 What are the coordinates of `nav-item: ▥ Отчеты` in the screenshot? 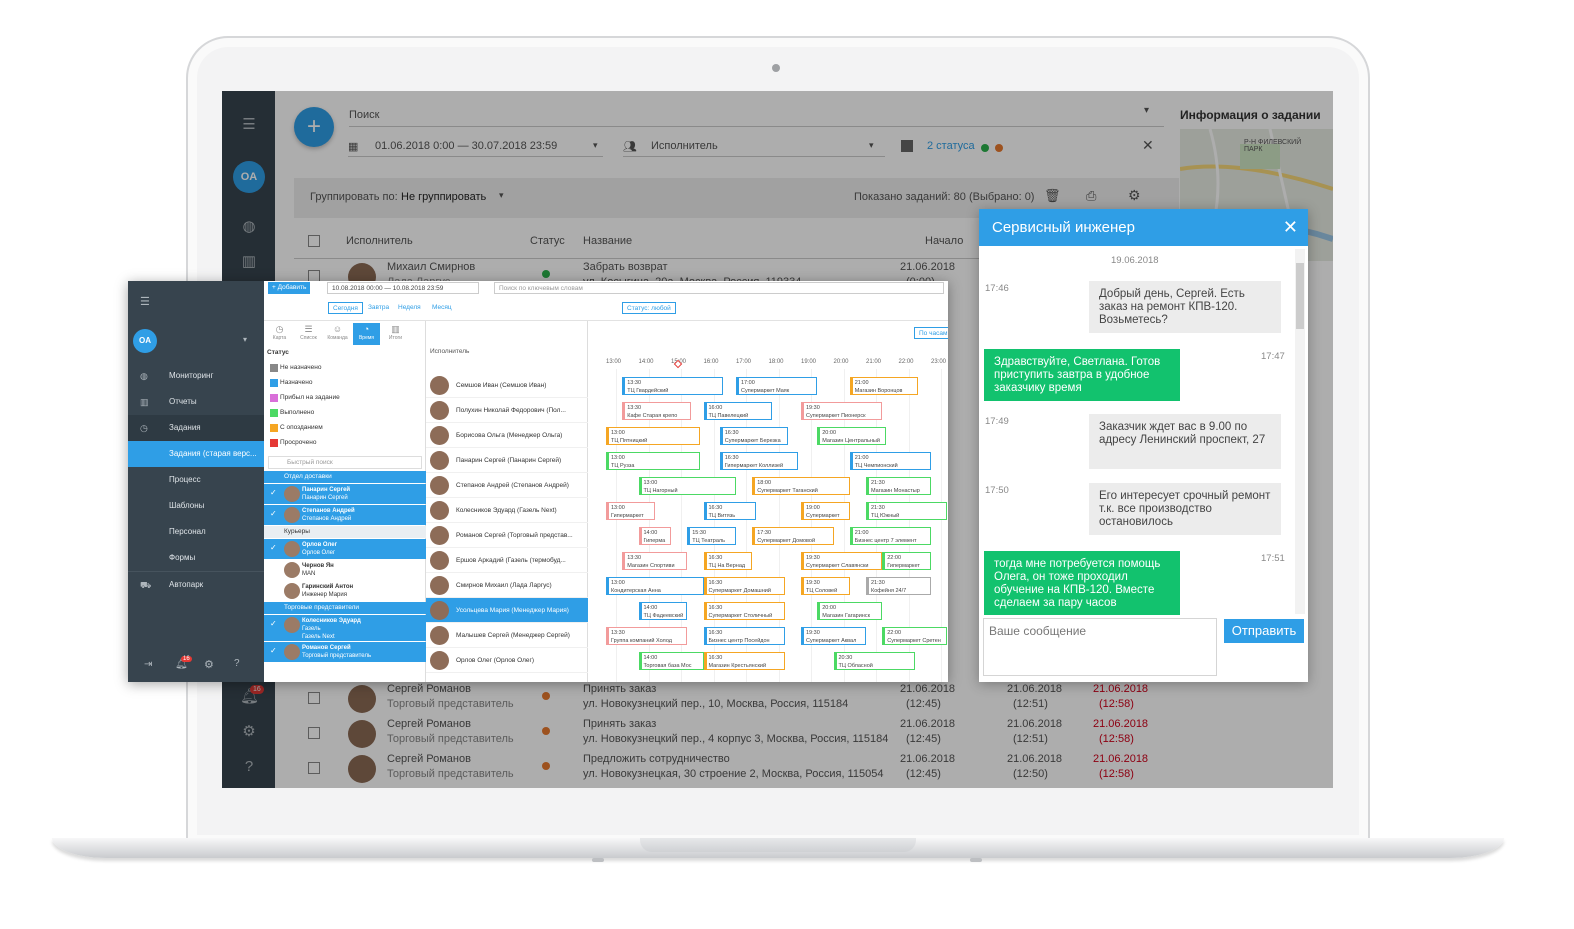 It's located at (196, 402).